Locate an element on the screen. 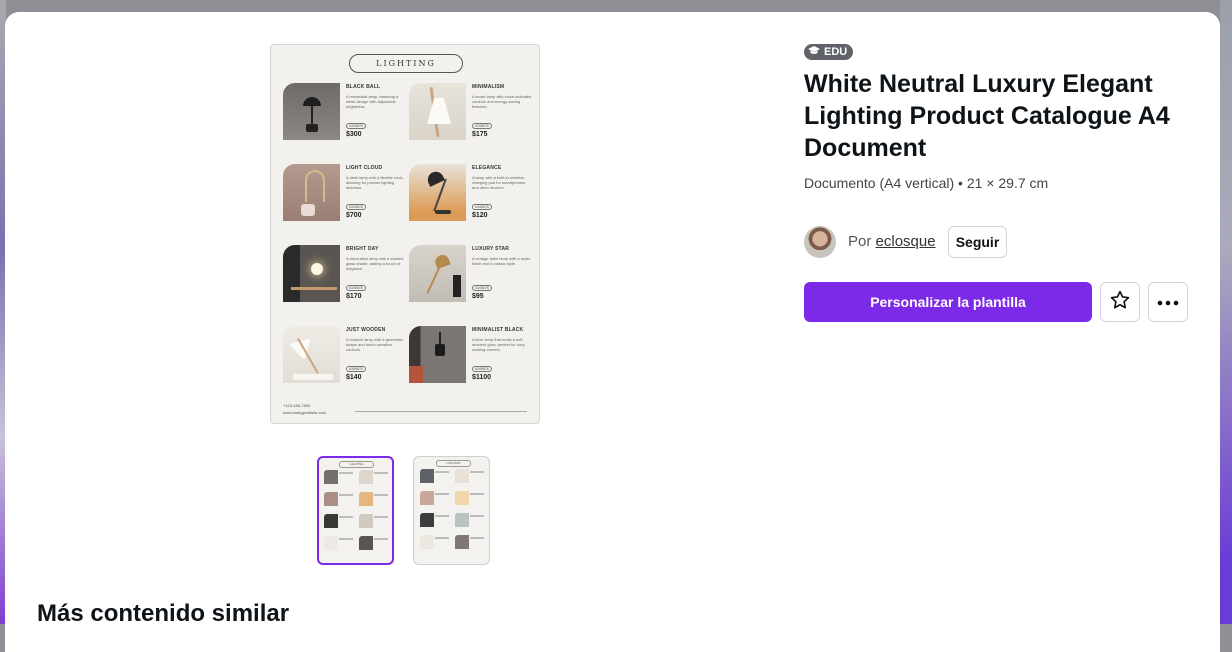  favorite-button is located at coordinates (1120, 302).